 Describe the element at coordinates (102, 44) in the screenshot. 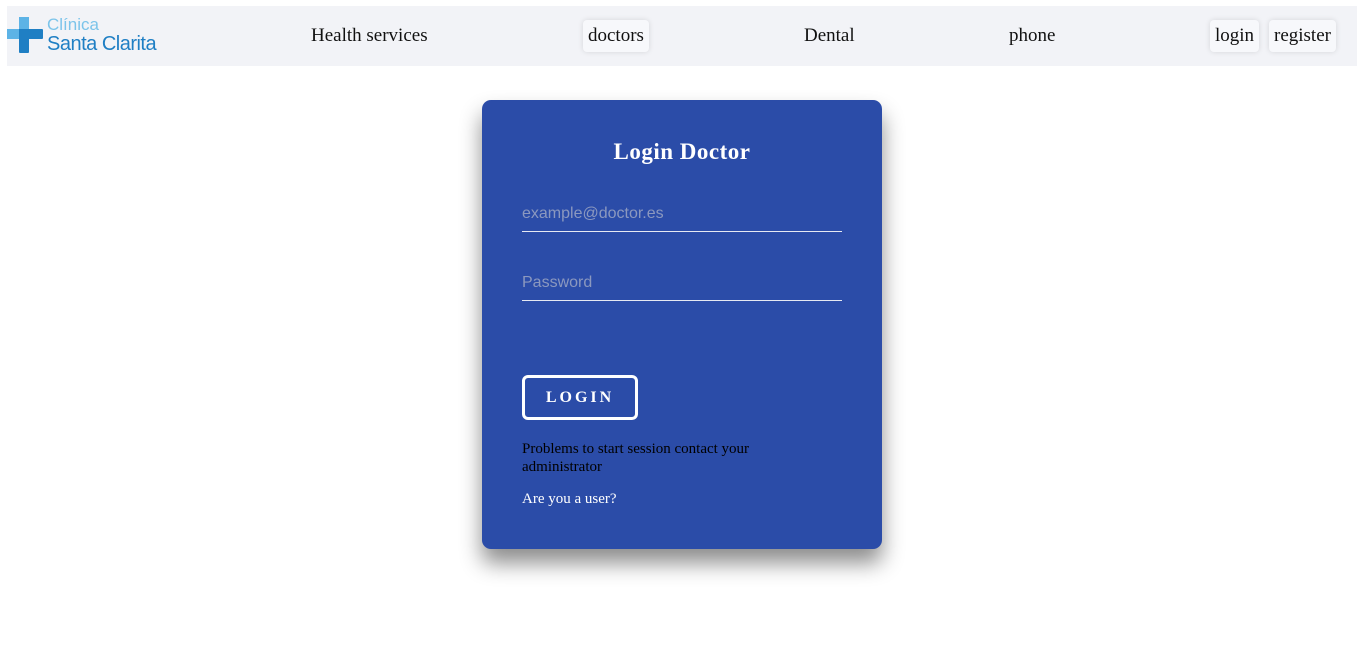

I see `brand-name-line2: Santa Clarita` at that location.